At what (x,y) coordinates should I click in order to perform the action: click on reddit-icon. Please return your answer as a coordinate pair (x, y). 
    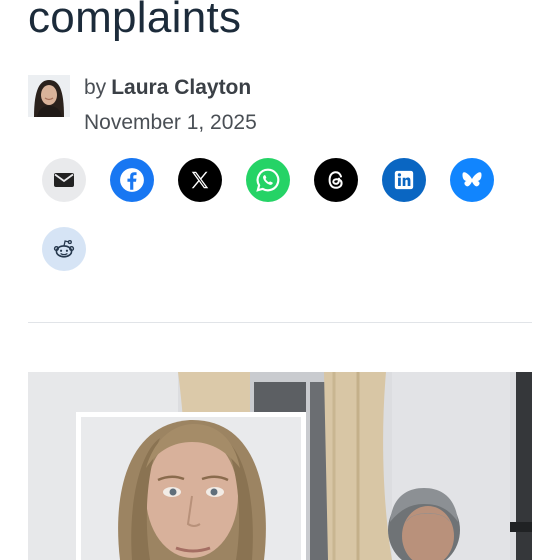
    Looking at the image, I should click on (64, 249).